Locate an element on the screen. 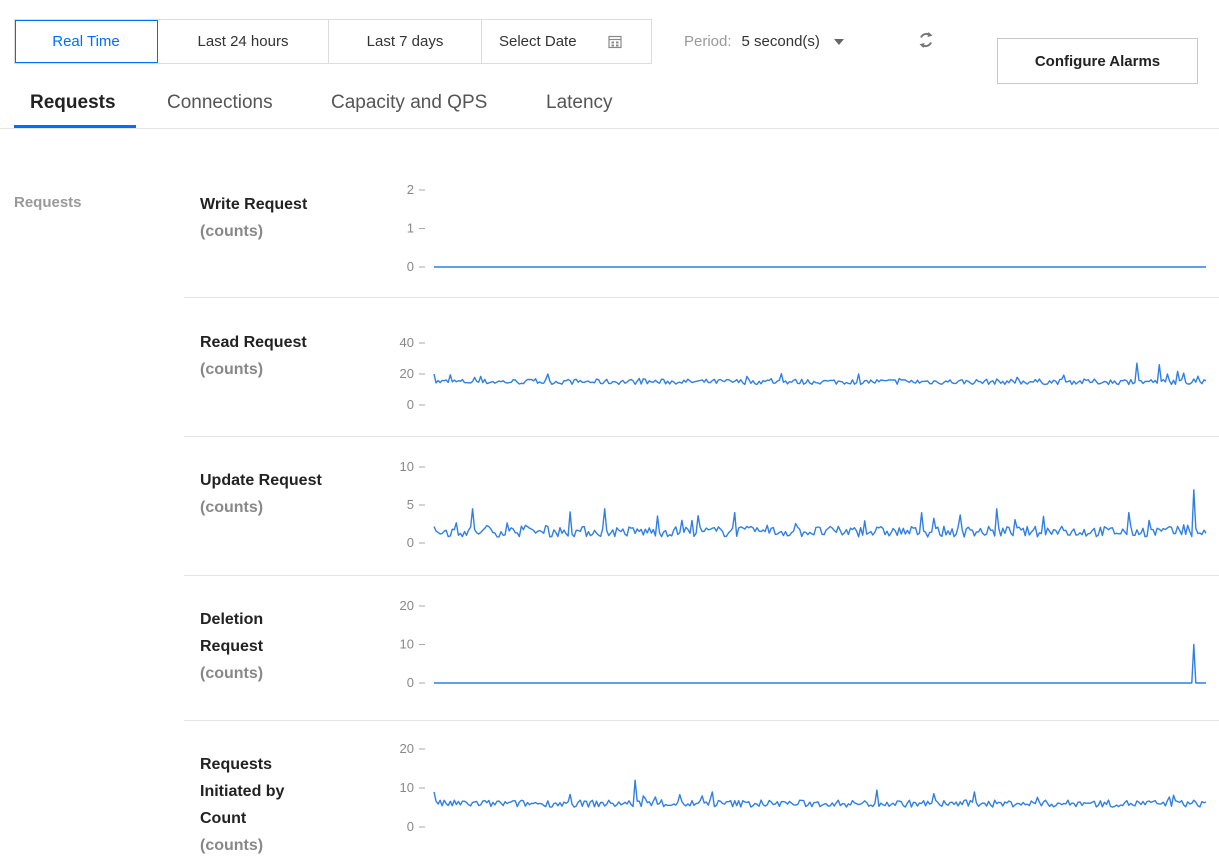  tab-connections: Connections is located at coordinates (220, 103).